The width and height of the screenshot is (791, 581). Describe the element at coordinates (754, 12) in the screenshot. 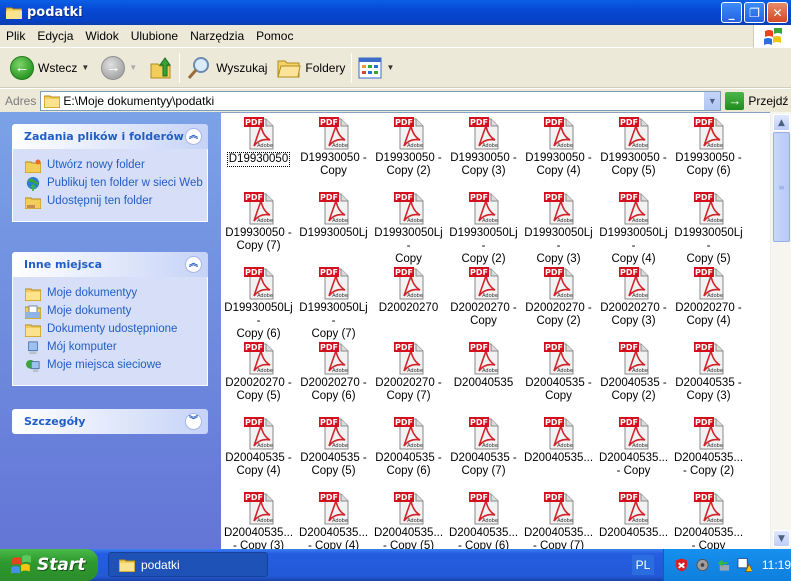

I see `restore-button: ❐` at that location.